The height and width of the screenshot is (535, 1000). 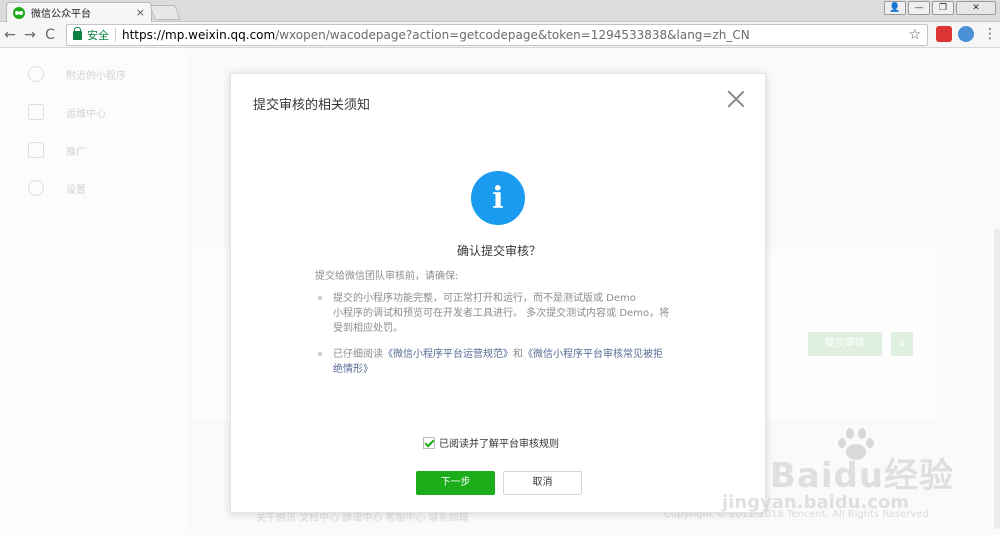 What do you see at coordinates (312, 105) in the screenshot?
I see `dialog-title: 提交审核的相关须知` at bounding box center [312, 105].